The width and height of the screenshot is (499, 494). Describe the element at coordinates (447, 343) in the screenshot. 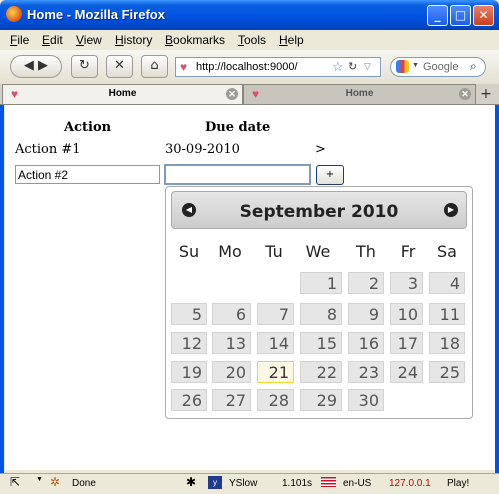

I see `calendar-day: 18` at that location.